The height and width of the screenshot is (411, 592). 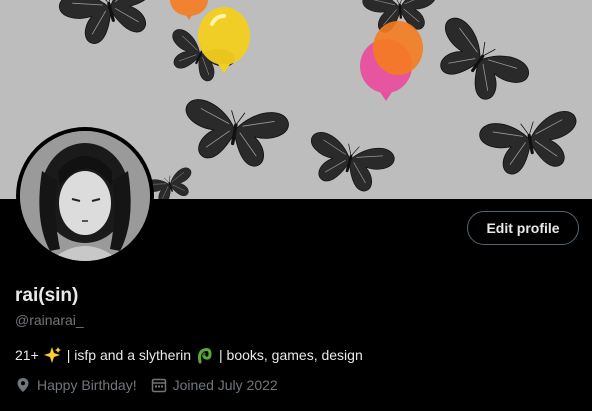 What do you see at coordinates (52, 355) in the screenshot?
I see `sparkles-icon` at bounding box center [52, 355].